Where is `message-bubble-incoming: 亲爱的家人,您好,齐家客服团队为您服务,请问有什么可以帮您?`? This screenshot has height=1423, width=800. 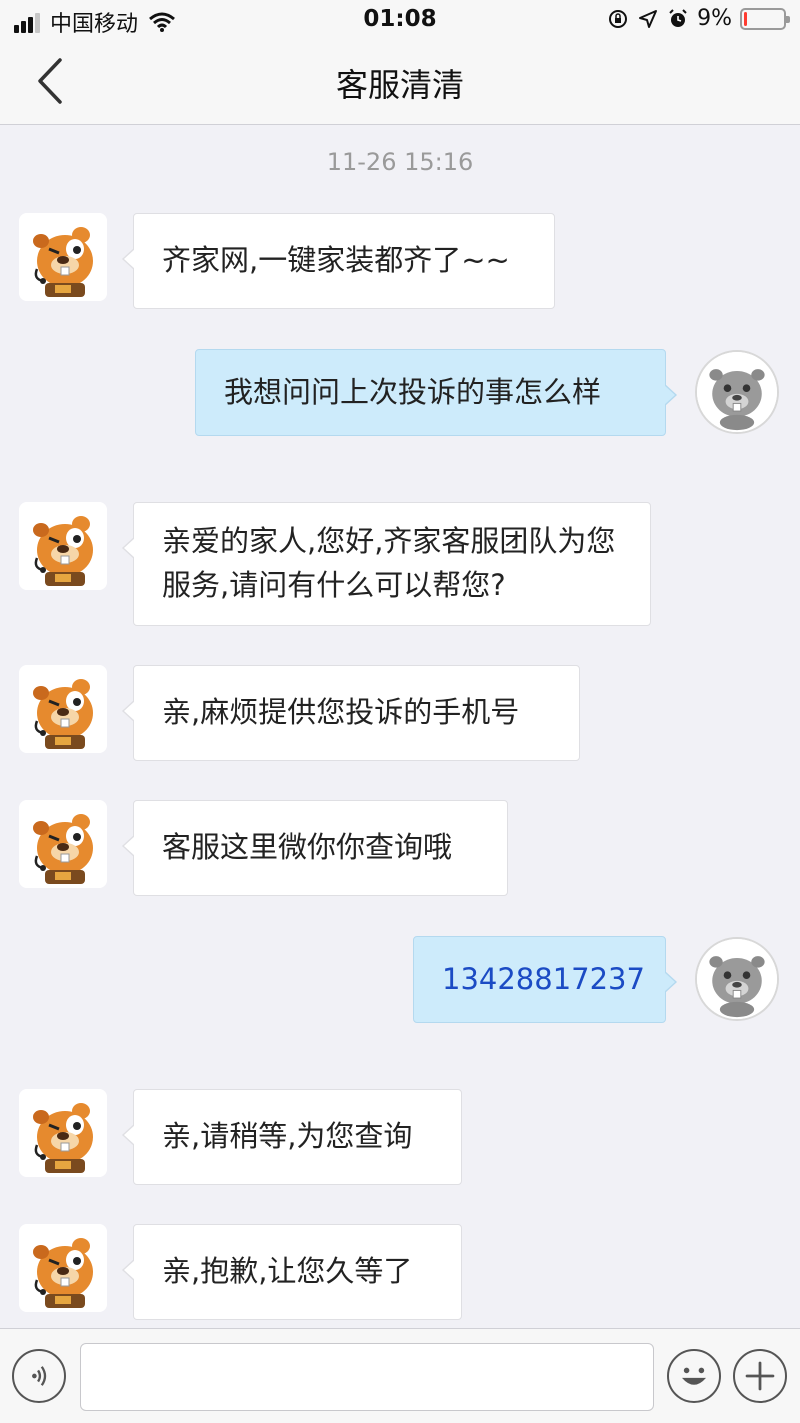 message-bubble-incoming: 亲爱的家人,您好,齐家客服团队为您服务,请问有什么可以帮您? is located at coordinates (386, 564).